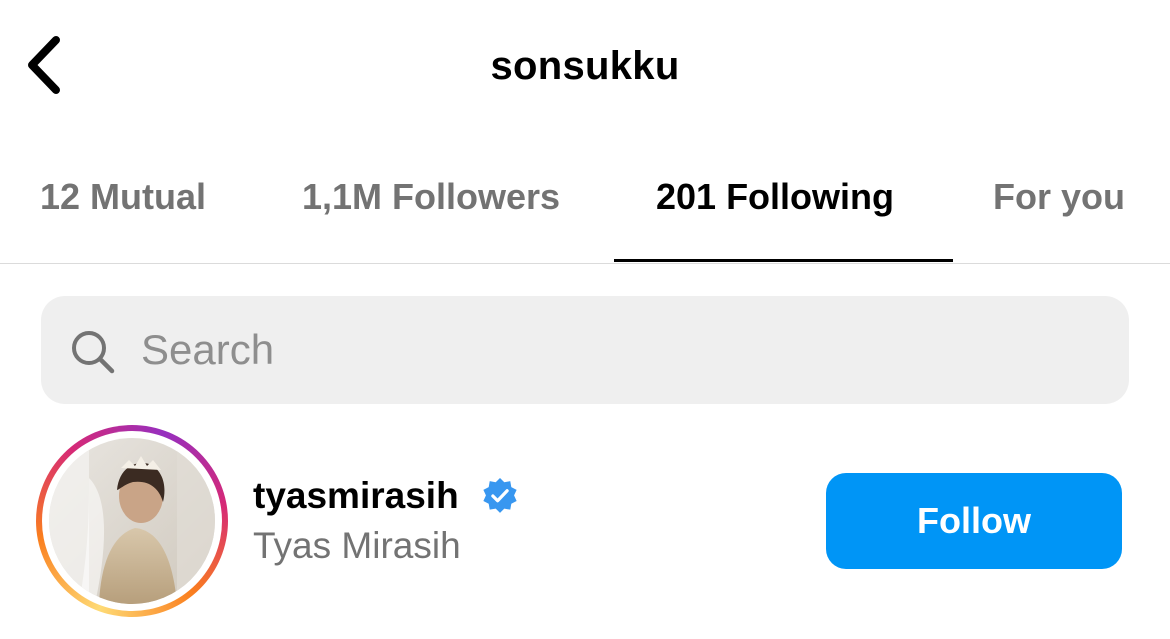 The width and height of the screenshot is (1170, 639). I want to click on tab-for-you: For you, so click(1059, 197).